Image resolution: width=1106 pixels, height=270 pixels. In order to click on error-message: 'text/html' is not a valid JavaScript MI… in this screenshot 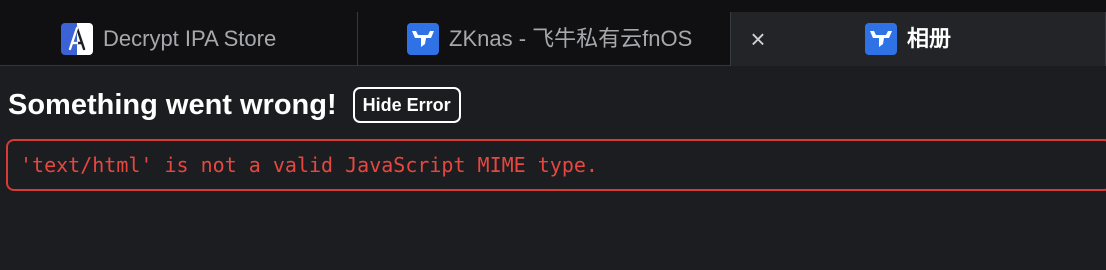, I will do `click(309, 165)`.